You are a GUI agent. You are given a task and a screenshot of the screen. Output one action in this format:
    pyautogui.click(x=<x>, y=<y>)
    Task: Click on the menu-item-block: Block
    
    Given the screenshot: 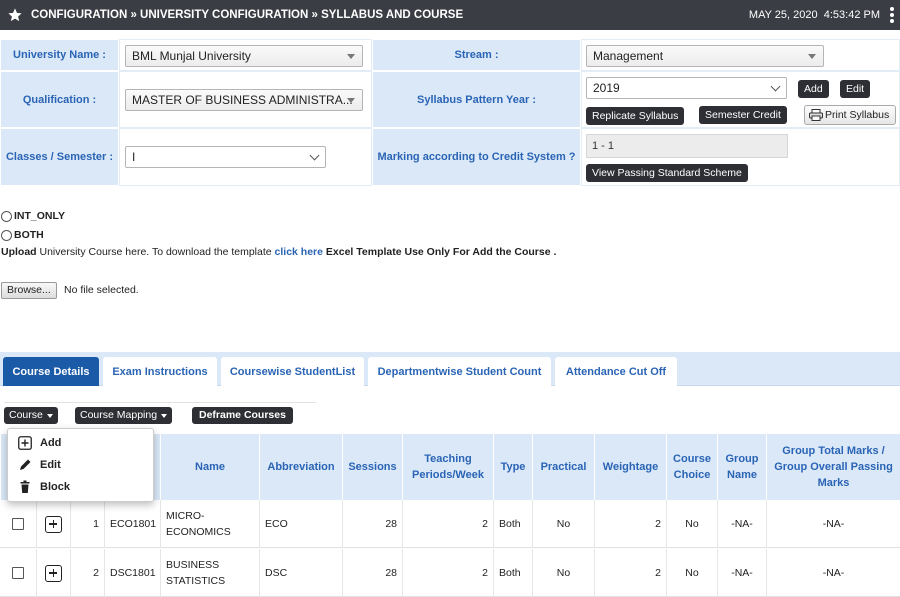 What is the action you would take?
    pyautogui.click(x=44, y=487)
    